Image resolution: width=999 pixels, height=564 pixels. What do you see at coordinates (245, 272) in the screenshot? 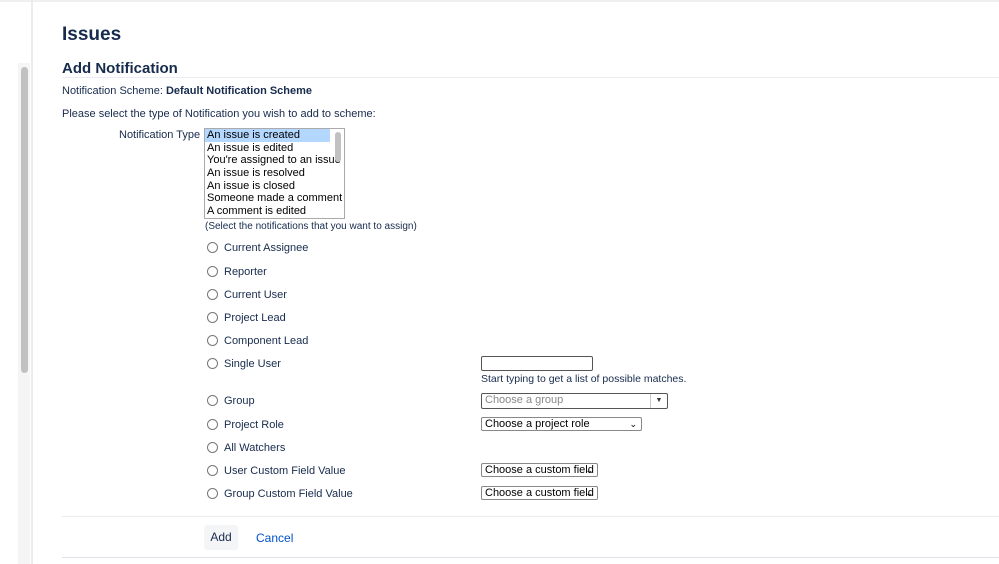
I see `recipient-label: Reporter` at bounding box center [245, 272].